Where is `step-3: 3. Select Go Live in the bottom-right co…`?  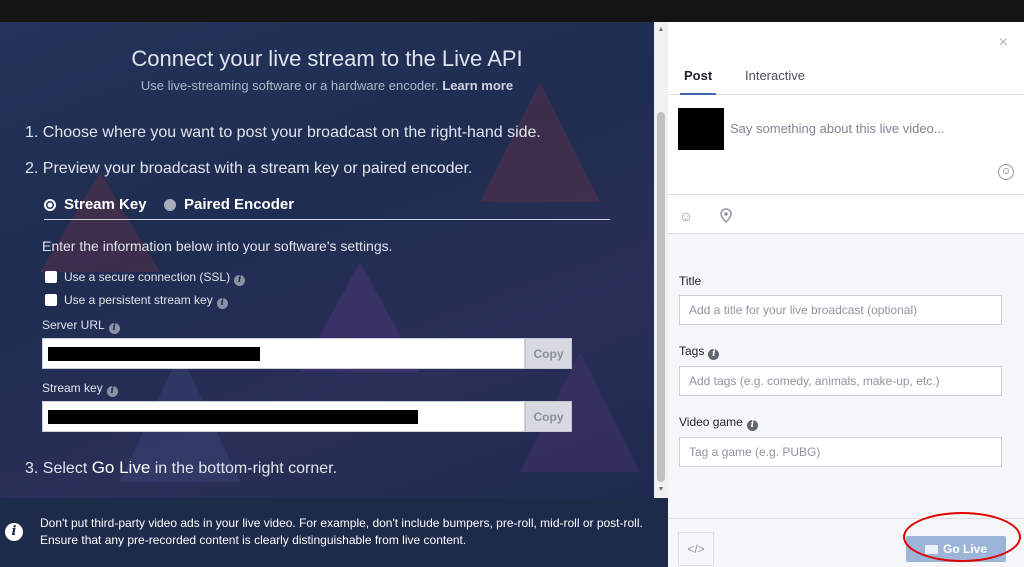 step-3: 3. Select Go Live in the bottom-right co… is located at coordinates (181, 468).